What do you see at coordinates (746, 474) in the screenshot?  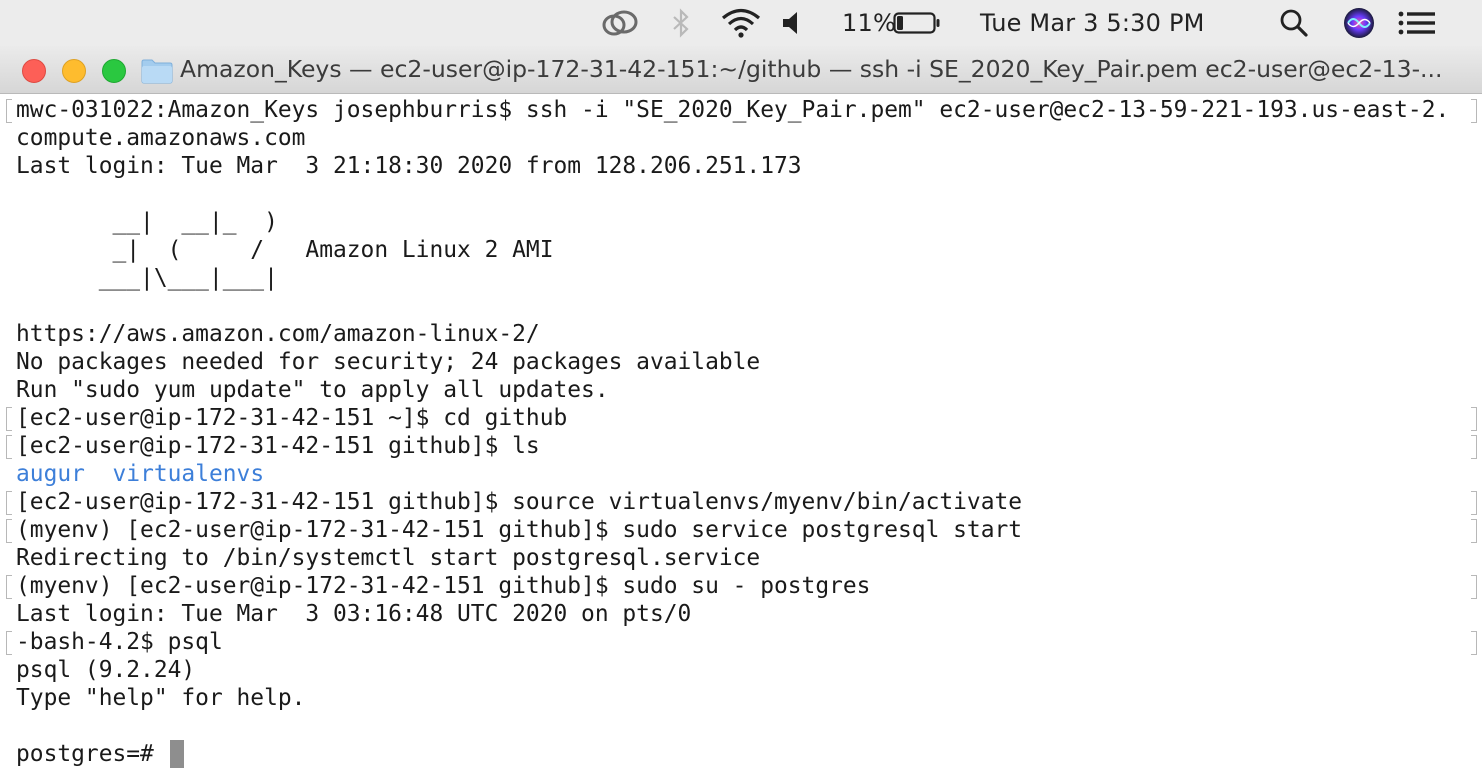 I see `ls-output-line: augur virtualenvs` at bounding box center [746, 474].